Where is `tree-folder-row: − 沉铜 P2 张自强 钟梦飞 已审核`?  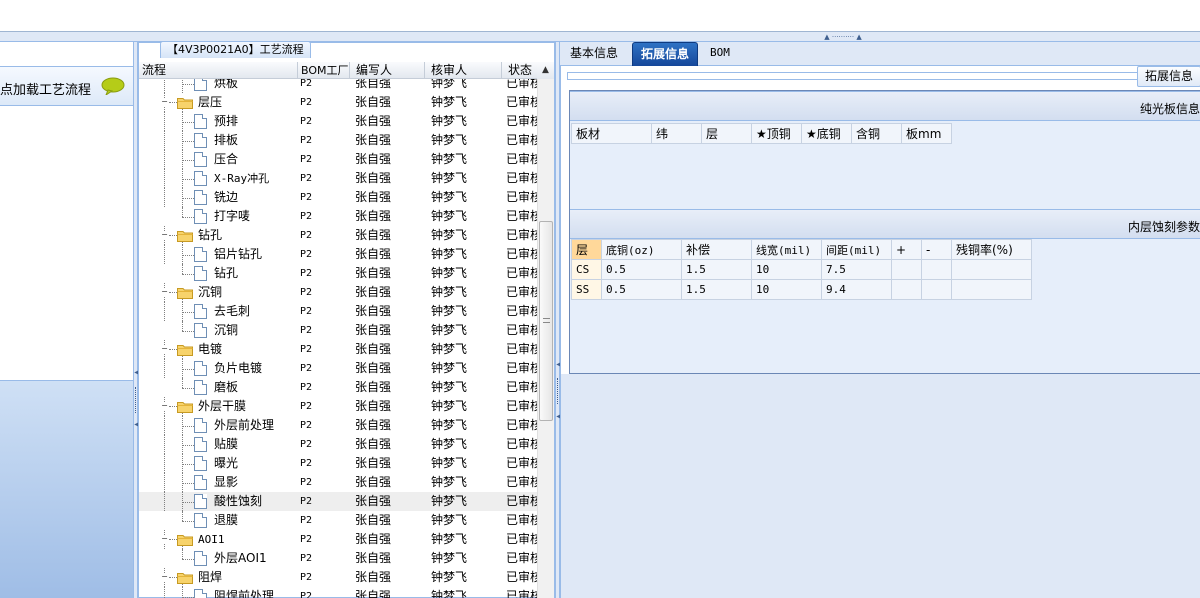 tree-folder-row: − 沉铜 P2 张自强 钟梦飞 已审核 is located at coordinates (338, 292).